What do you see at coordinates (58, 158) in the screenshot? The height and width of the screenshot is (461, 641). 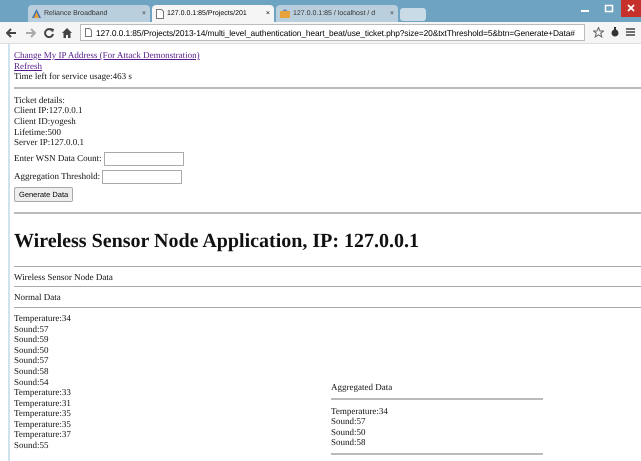 I see `field-label: Enter WSN Data Count:` at bounding box center [58, 158].